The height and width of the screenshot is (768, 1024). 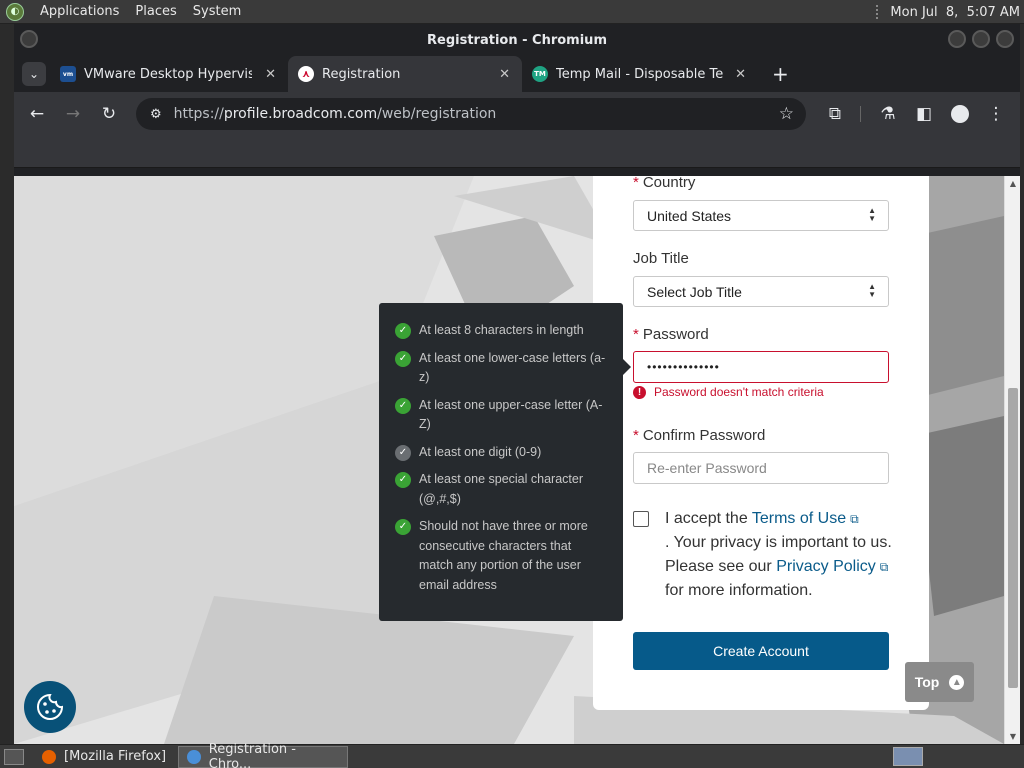 I want to click on tab-title: Temp Mail - Disposable Temp, so click(x=640, y=74).